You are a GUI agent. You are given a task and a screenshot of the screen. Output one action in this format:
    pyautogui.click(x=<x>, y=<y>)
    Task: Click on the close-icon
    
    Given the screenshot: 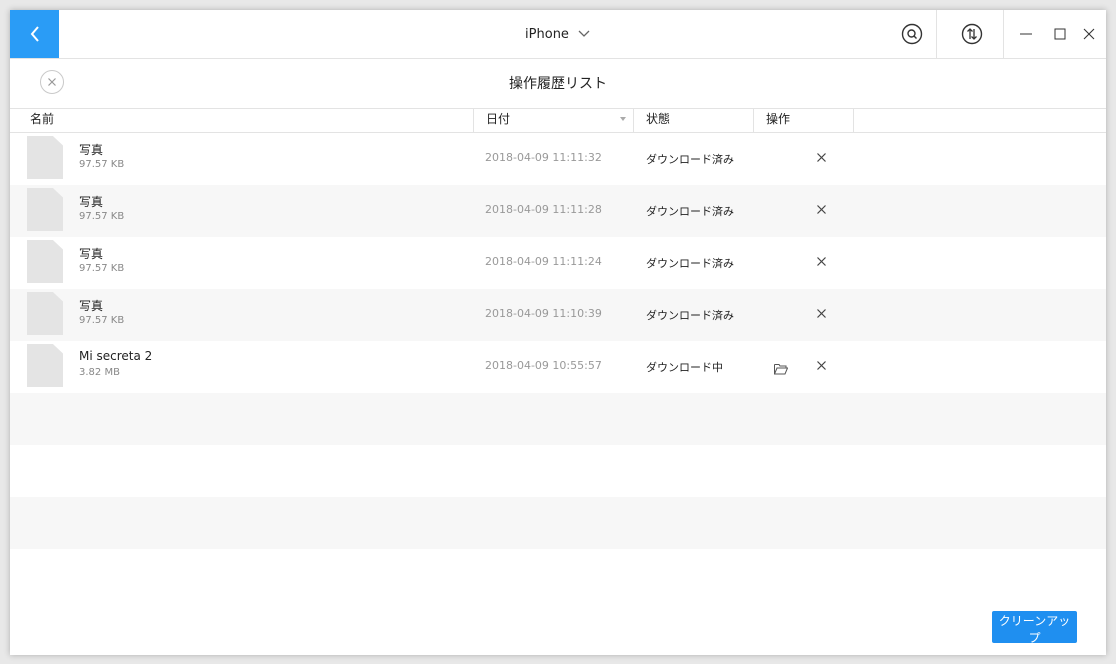 What is the action you would take?
    pyautogui.click(x=1089, y=34)
    